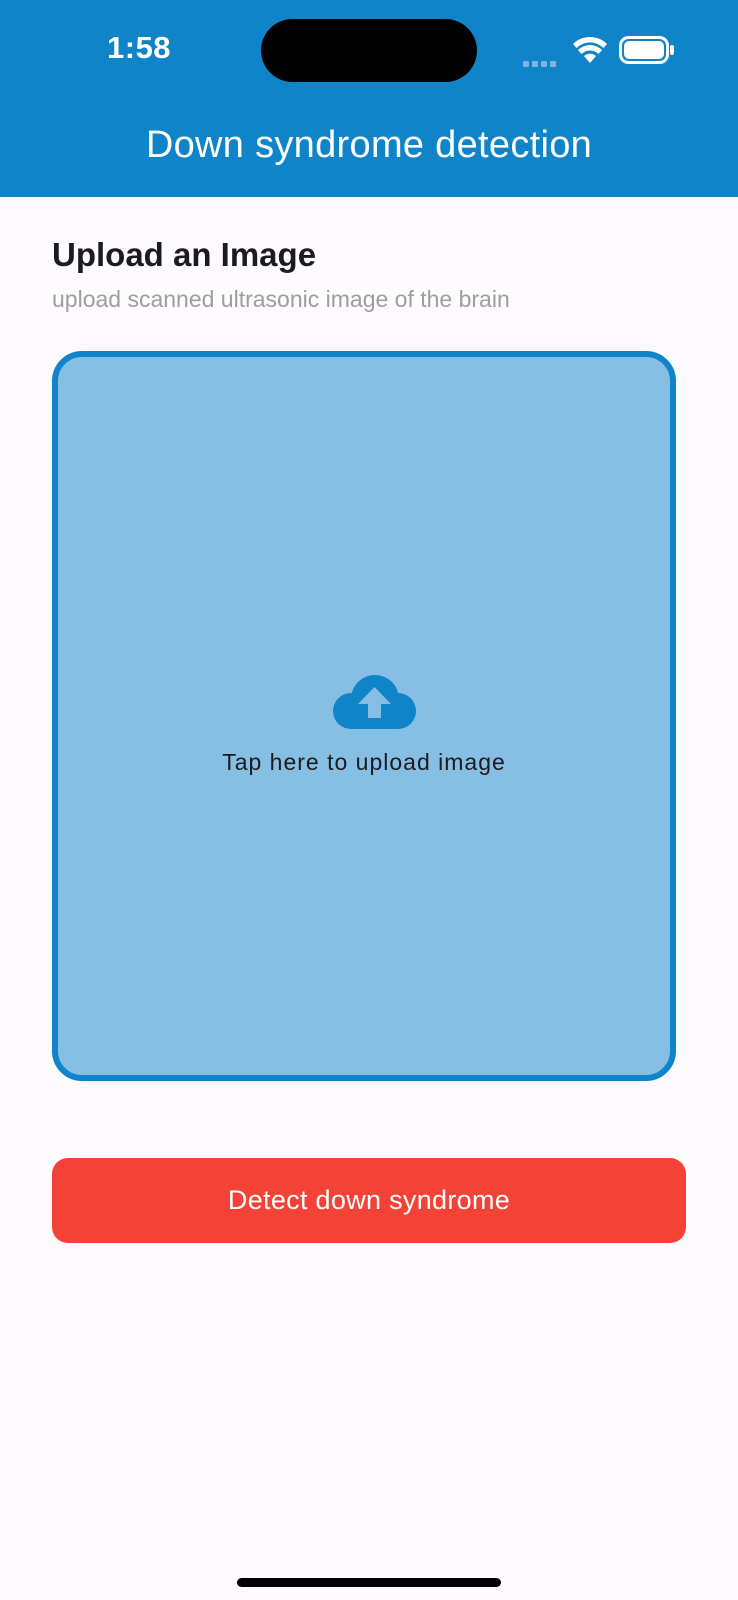 The height and width of the screenshot is (1600, 738). I want to click on cellular-signal-icon, so click(543, 60).